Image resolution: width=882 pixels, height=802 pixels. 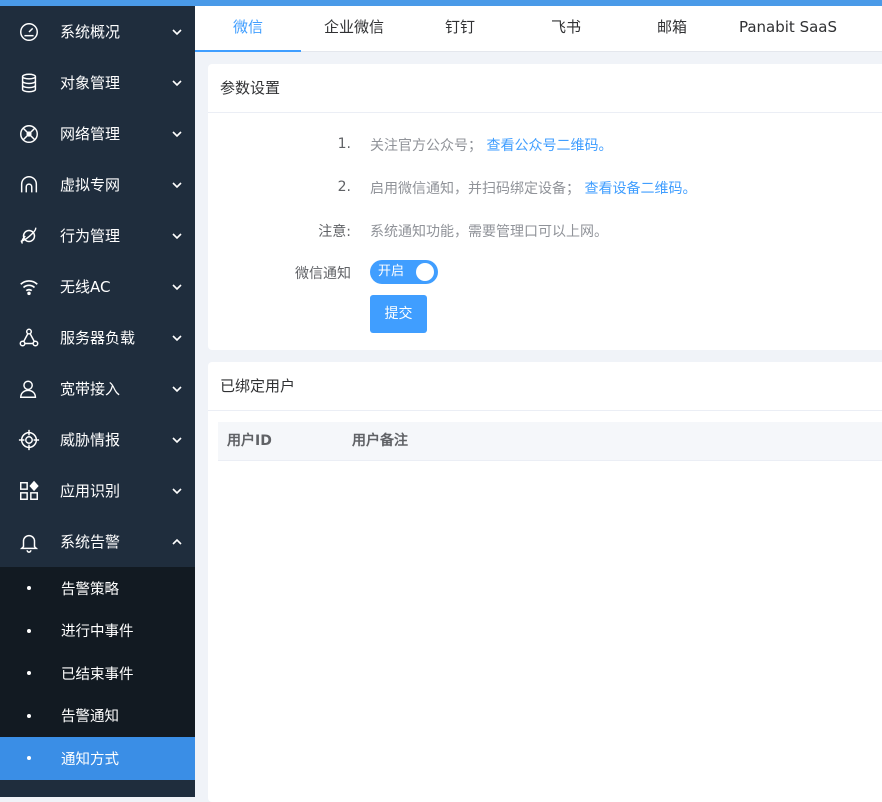 I want to click on sidebar-item-broadband-access: 宽带接入, so click(x=97, y=388).